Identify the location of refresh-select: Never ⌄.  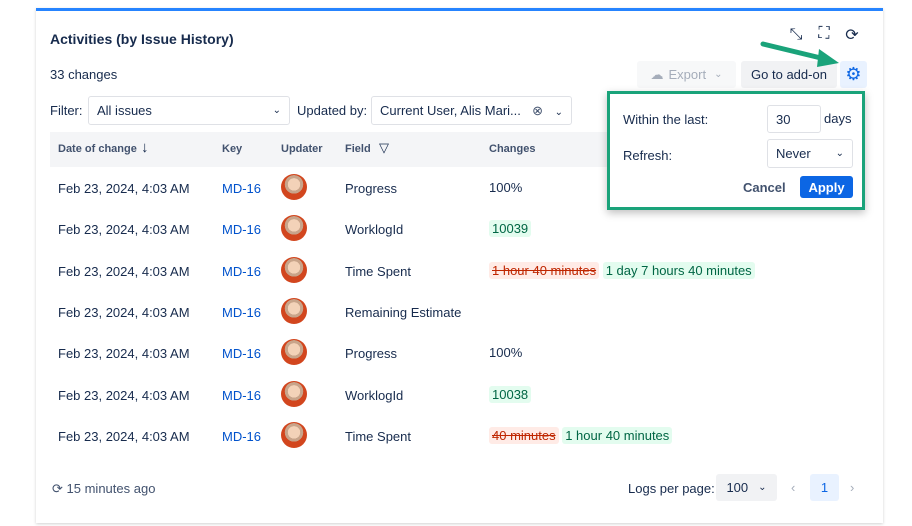
(810, 153).